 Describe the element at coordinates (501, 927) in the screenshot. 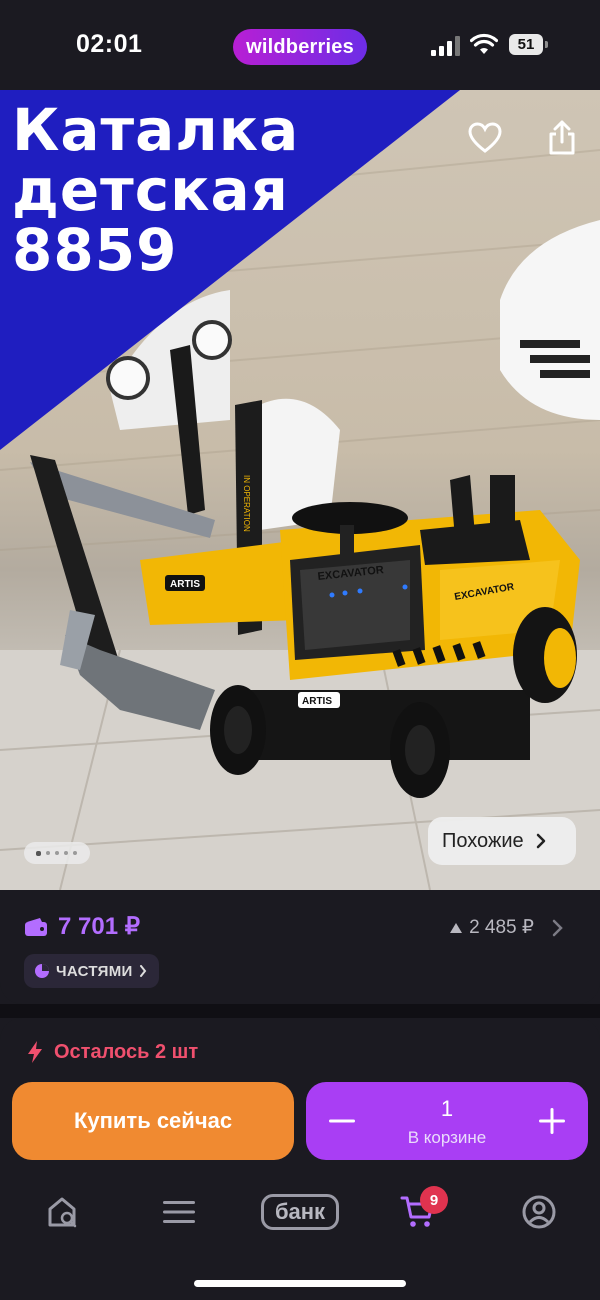

I see `price-change-value: 2 485 ₽` at that location.